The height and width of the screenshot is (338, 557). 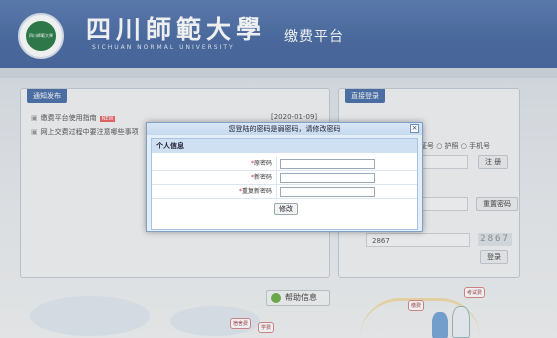 I want to click on close-icon: ×, so click(x=414, y=128).